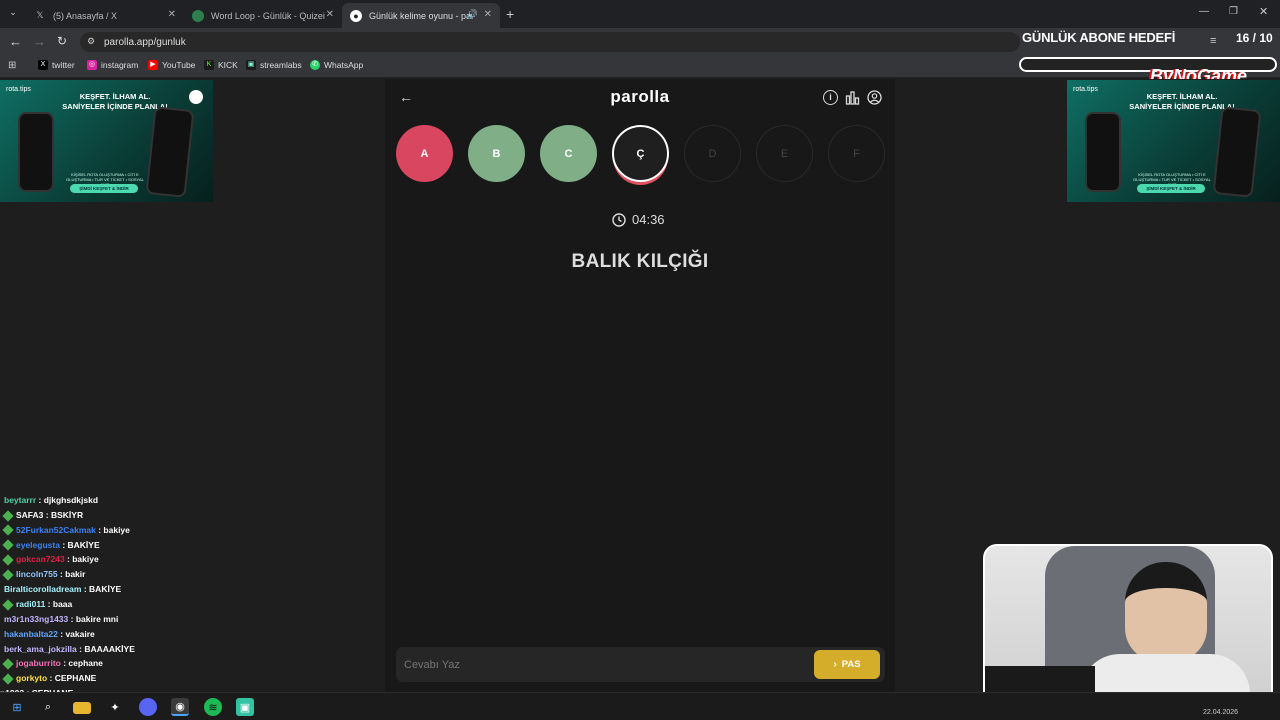 This screenshot has height=720, width=1280. What do you see at coordinates (198, 15) in the screenshot?
I see `globe-icon` at bounding box center [198, 15].